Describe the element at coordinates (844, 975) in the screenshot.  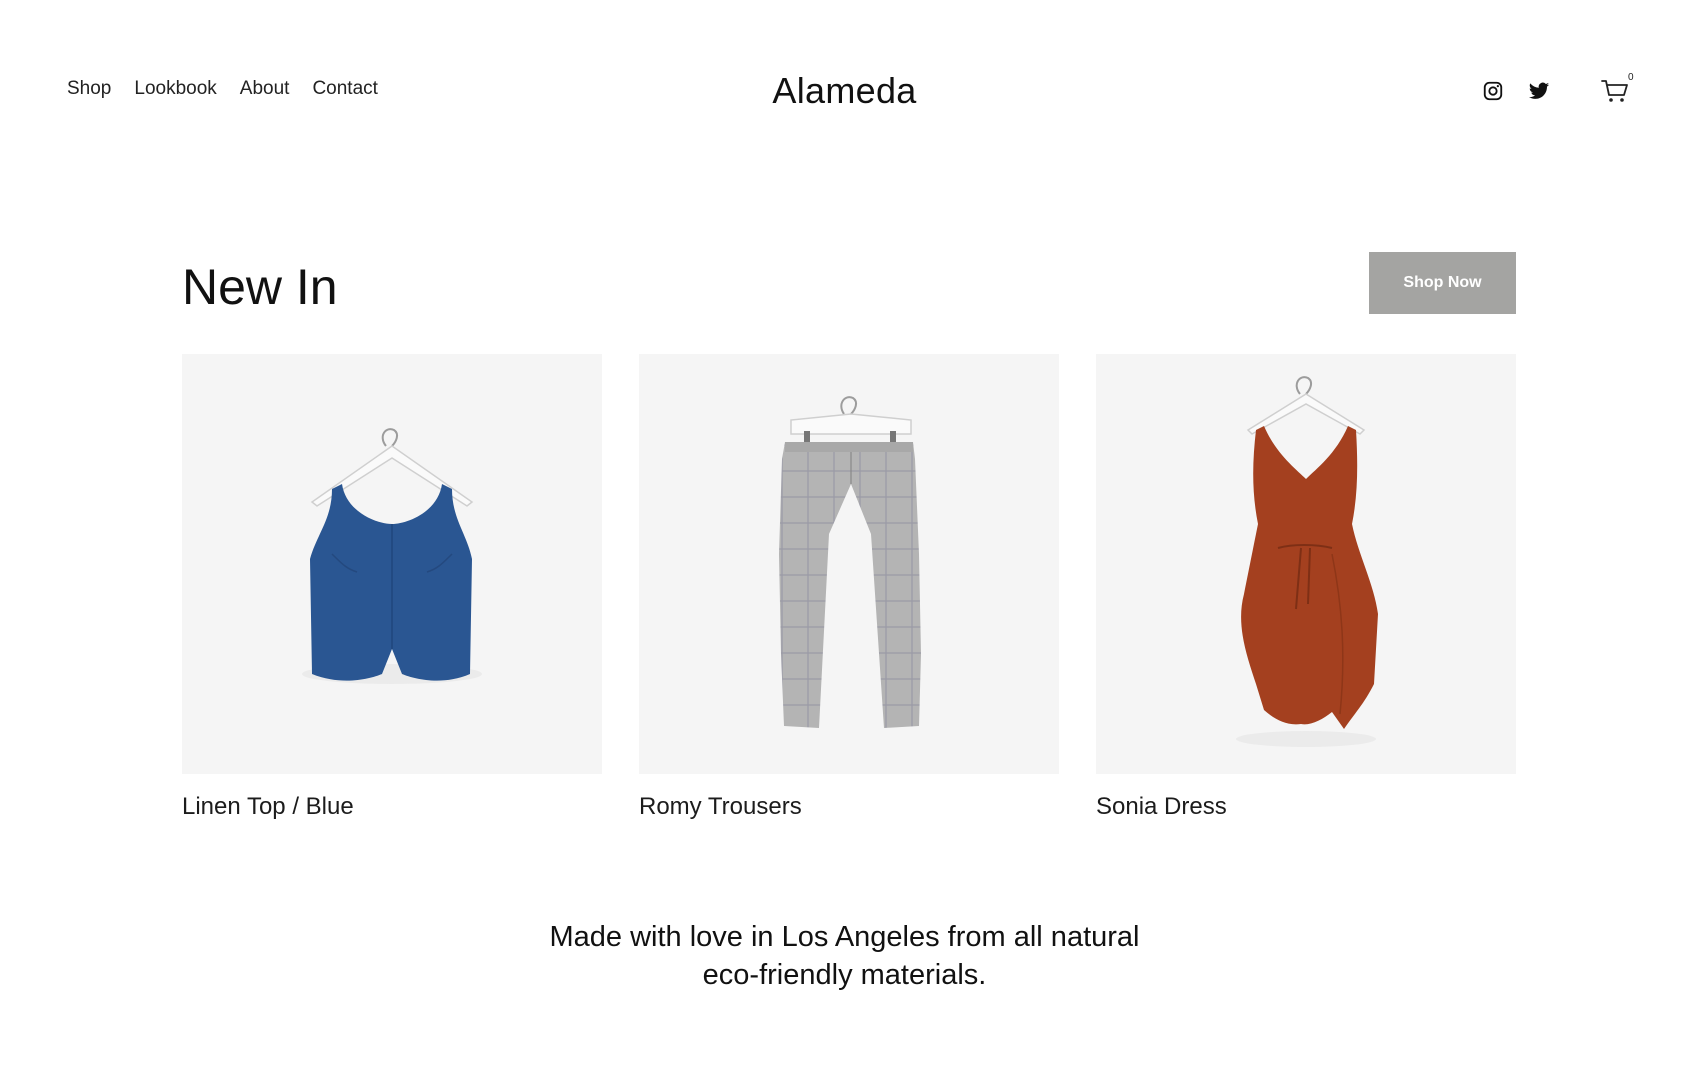
I see `tagline-line-2: eco-friendly materials.` at that location.